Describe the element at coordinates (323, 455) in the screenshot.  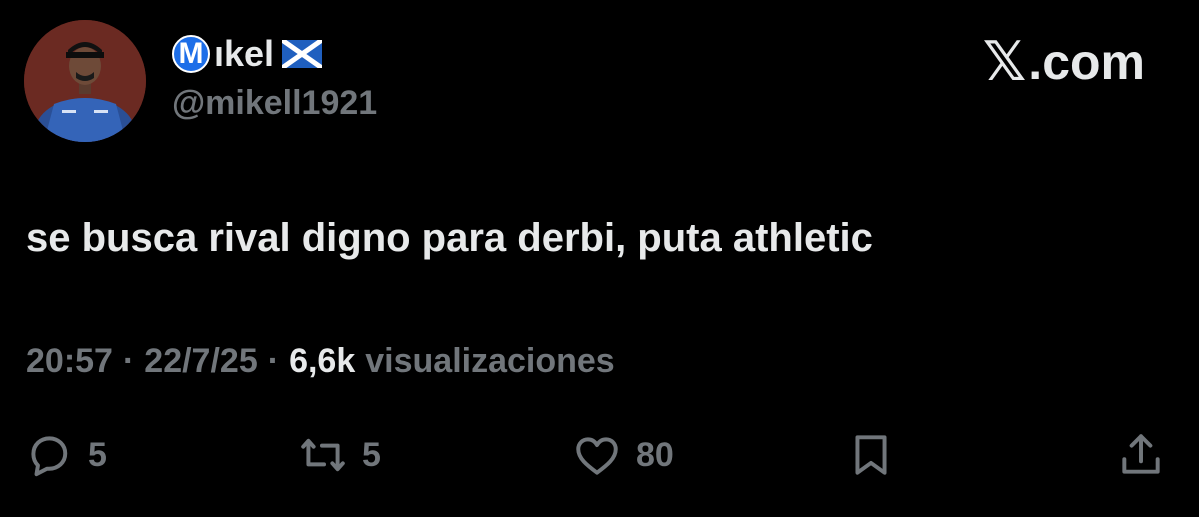
I see `retweet-icon` at that location.